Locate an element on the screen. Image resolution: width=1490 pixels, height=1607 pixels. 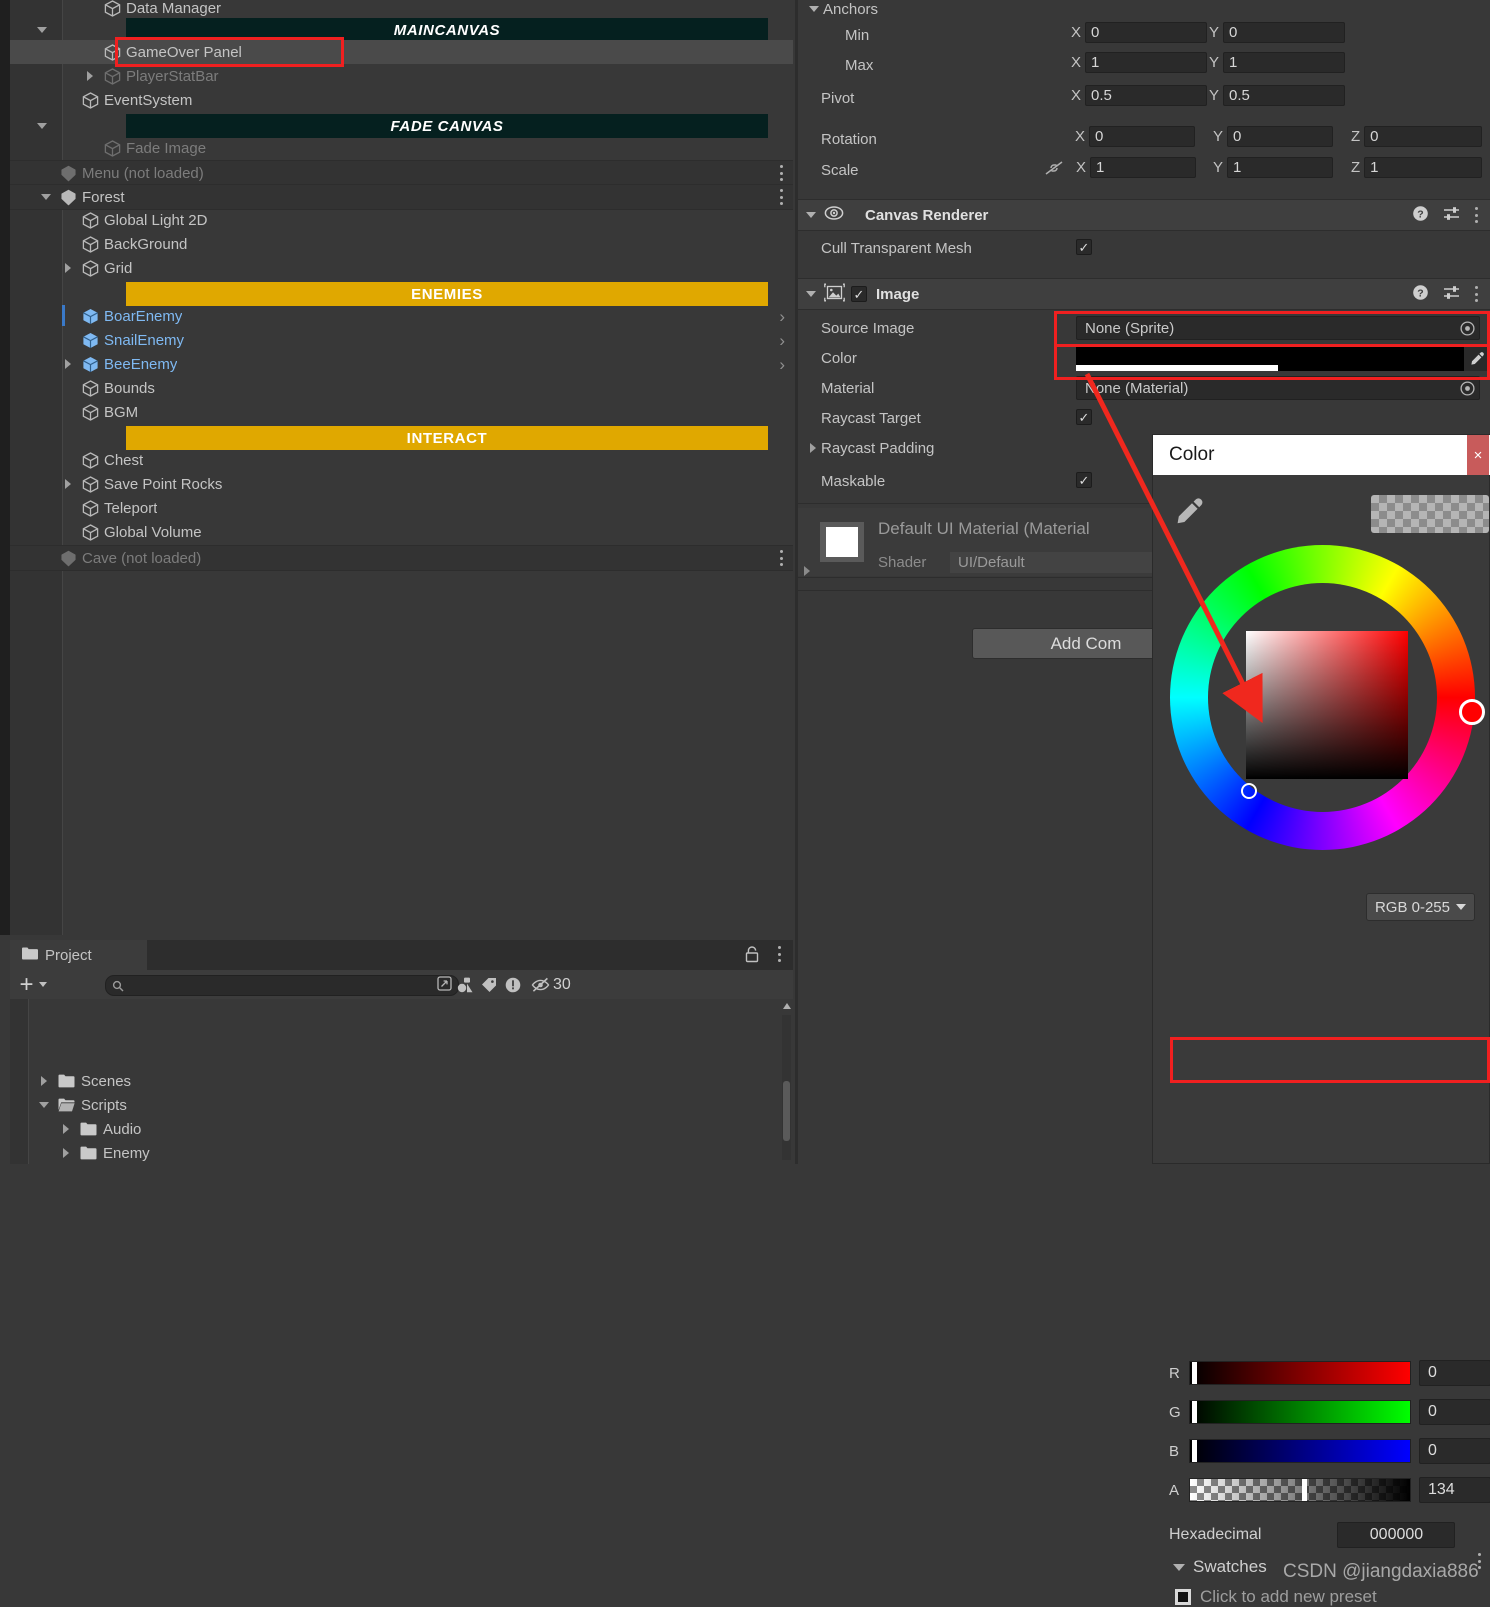
warnings-icon is located at coordinates (513, 984).